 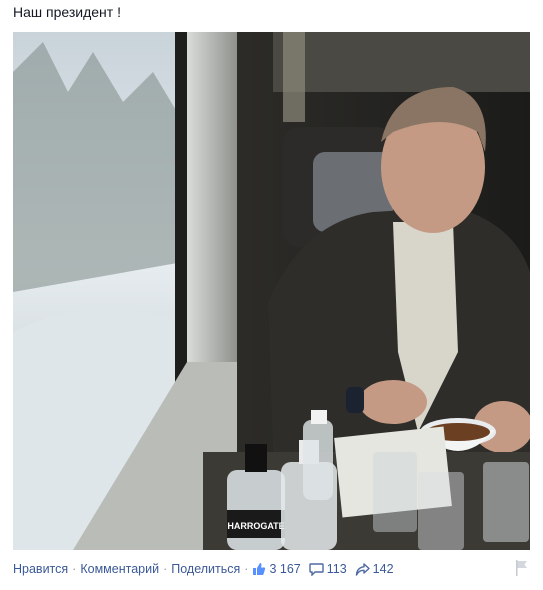 What do you see at coordinates (383, 569) in the screenshot?
I see `shares-count: 142` at bounding box center [383, 569].